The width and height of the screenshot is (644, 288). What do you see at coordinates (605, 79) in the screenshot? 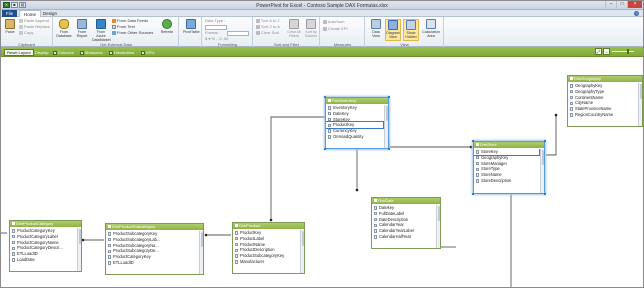
I see `table-header: DimGeography` at bounding box center [605, 79].